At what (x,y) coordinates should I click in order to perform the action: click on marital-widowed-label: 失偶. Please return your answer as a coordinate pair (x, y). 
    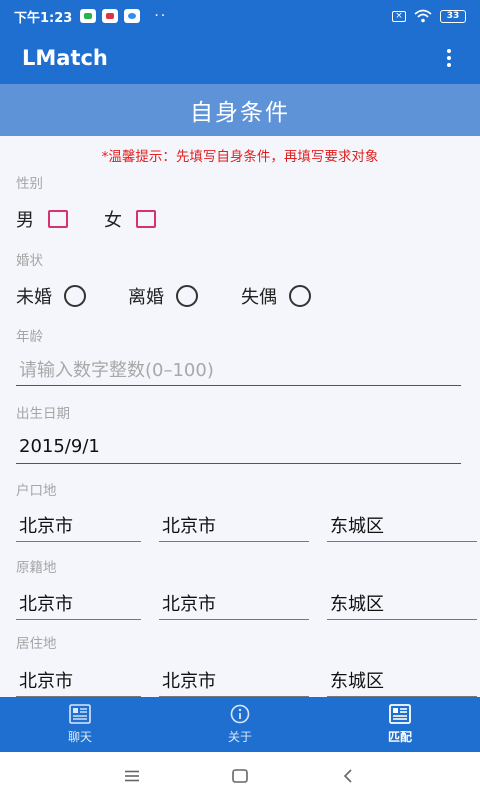
    Looking at the image, I should click on (259, 297).